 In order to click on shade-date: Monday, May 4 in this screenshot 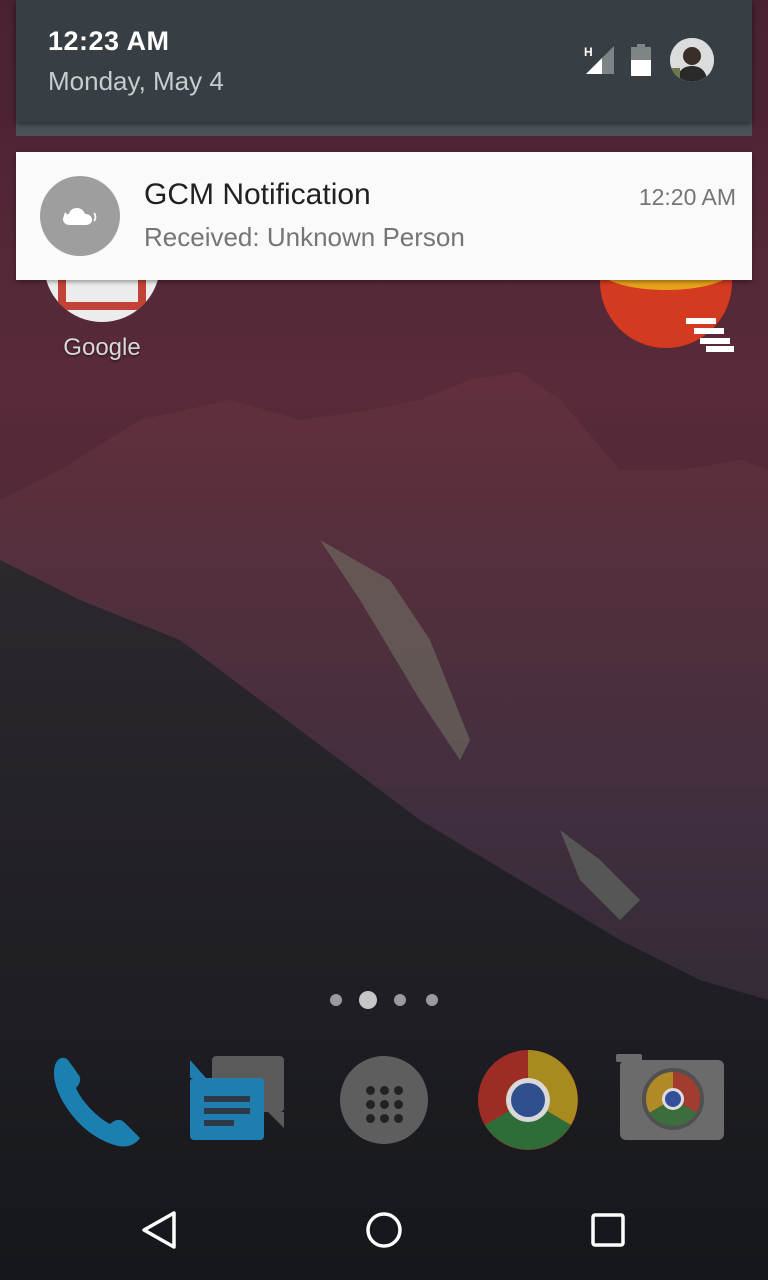, I will do `click(136, 81)`.